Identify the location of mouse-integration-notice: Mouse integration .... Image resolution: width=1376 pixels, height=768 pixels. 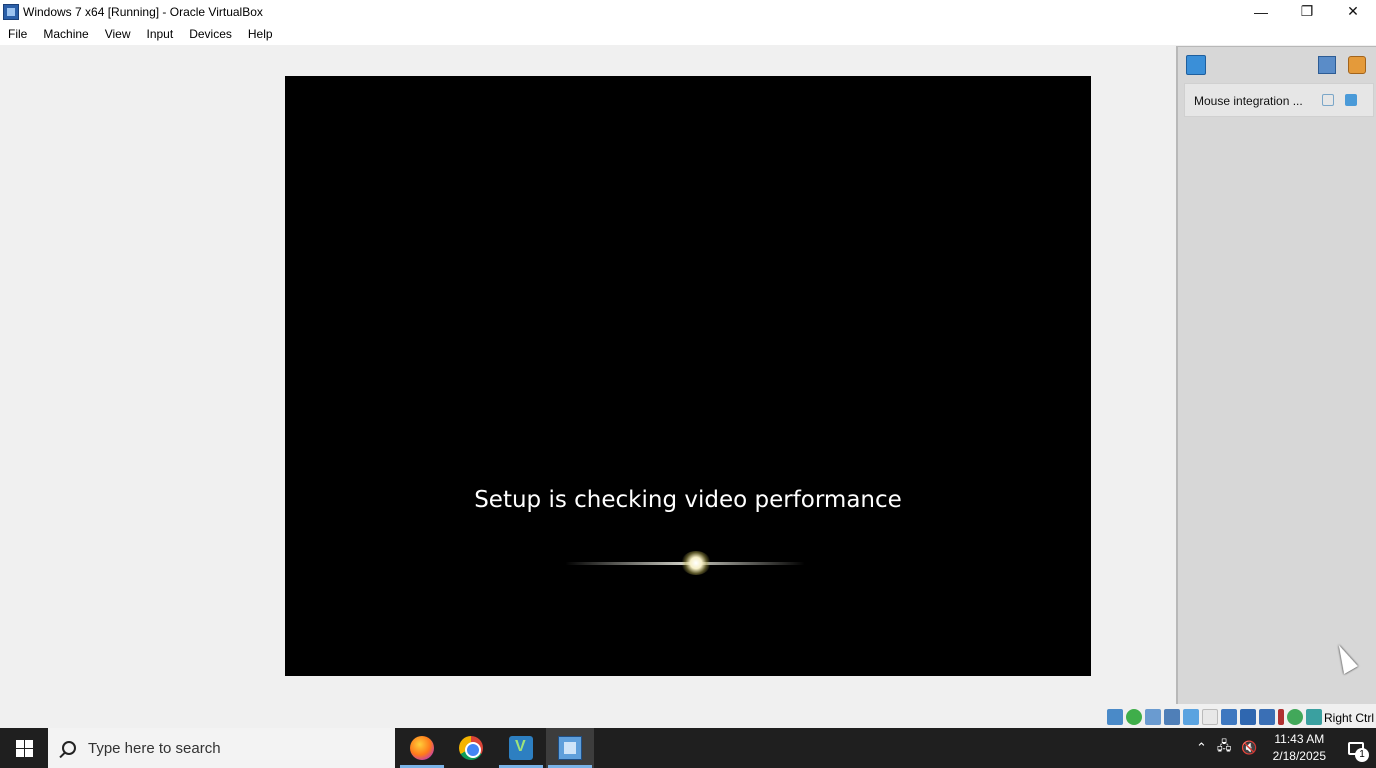
(1279, 100).